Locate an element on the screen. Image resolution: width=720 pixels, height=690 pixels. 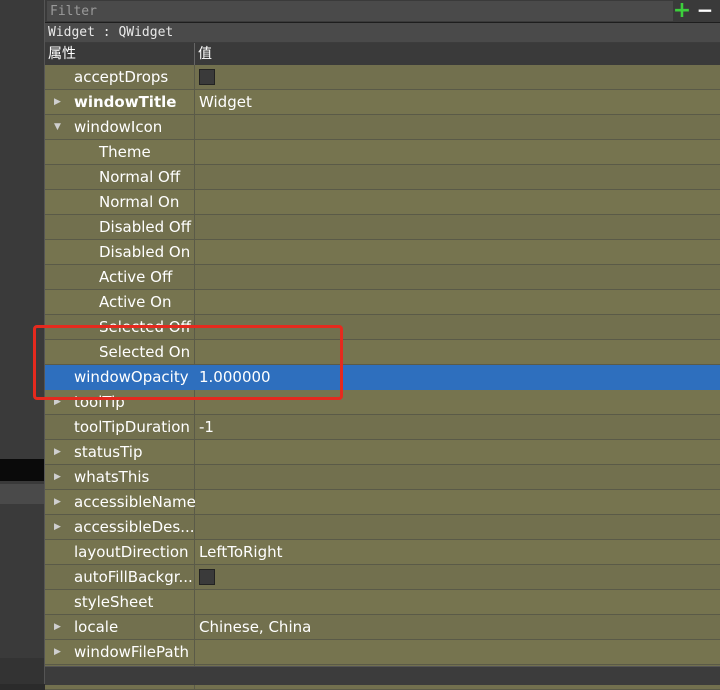
property-row: ▶ toolTip is located at coordinates (382, 402).